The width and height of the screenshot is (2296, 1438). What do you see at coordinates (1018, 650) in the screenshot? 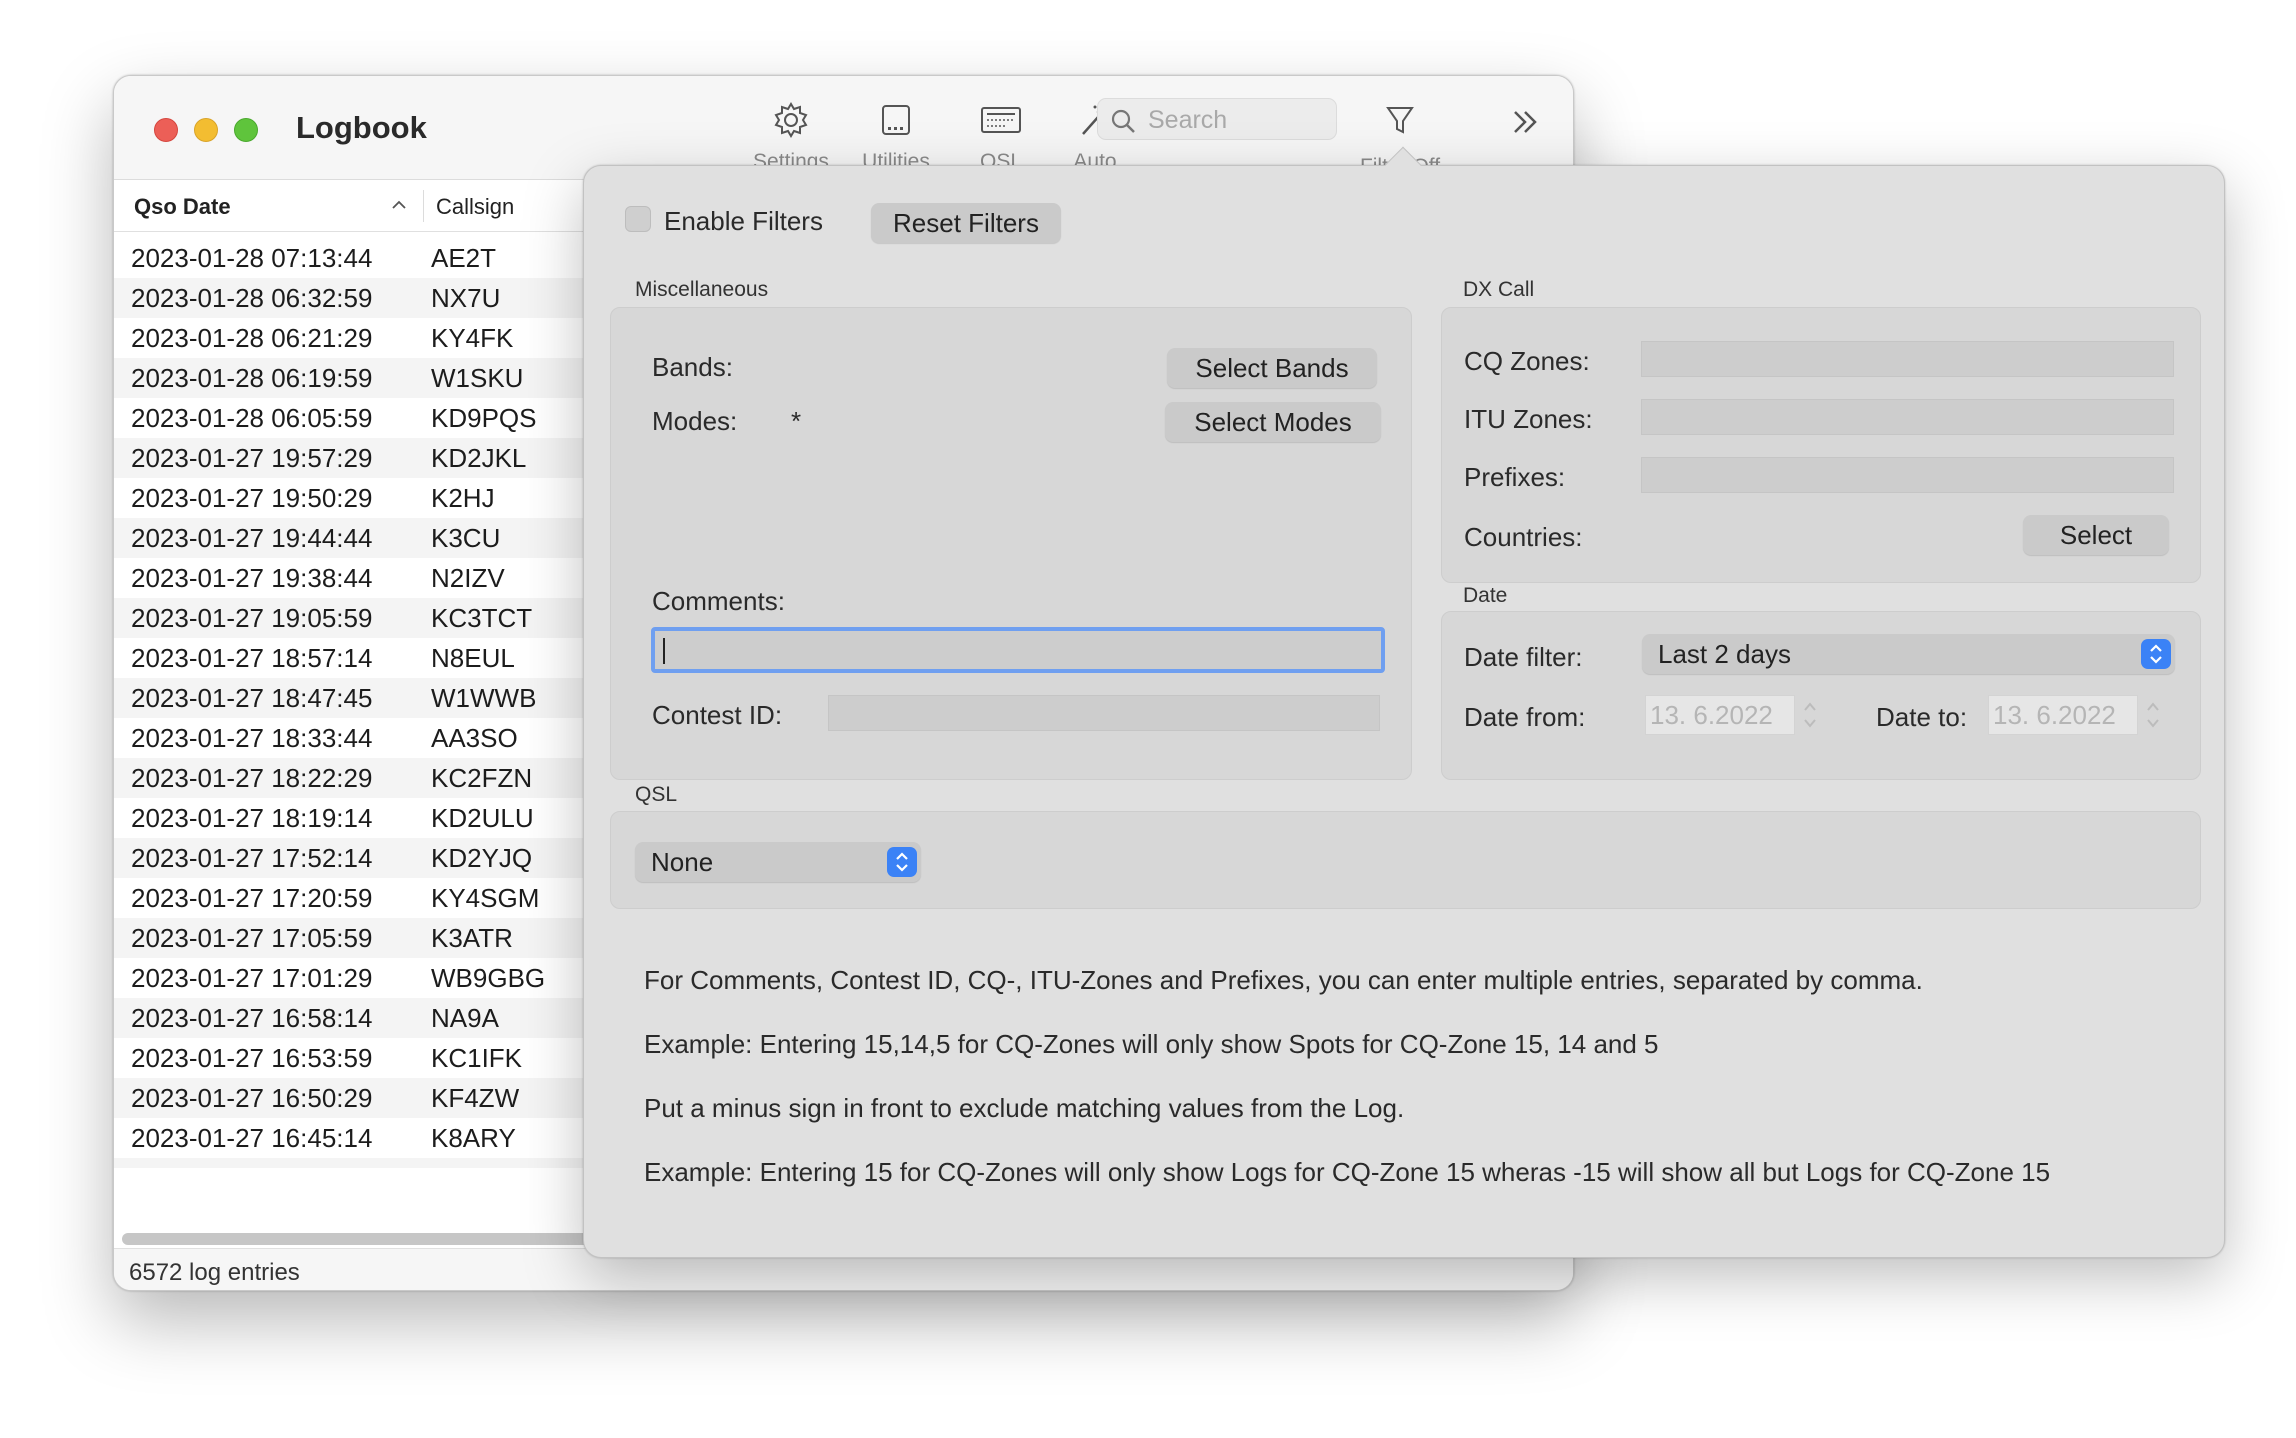
I see `comments-field` at bounding box center [1018, 650].